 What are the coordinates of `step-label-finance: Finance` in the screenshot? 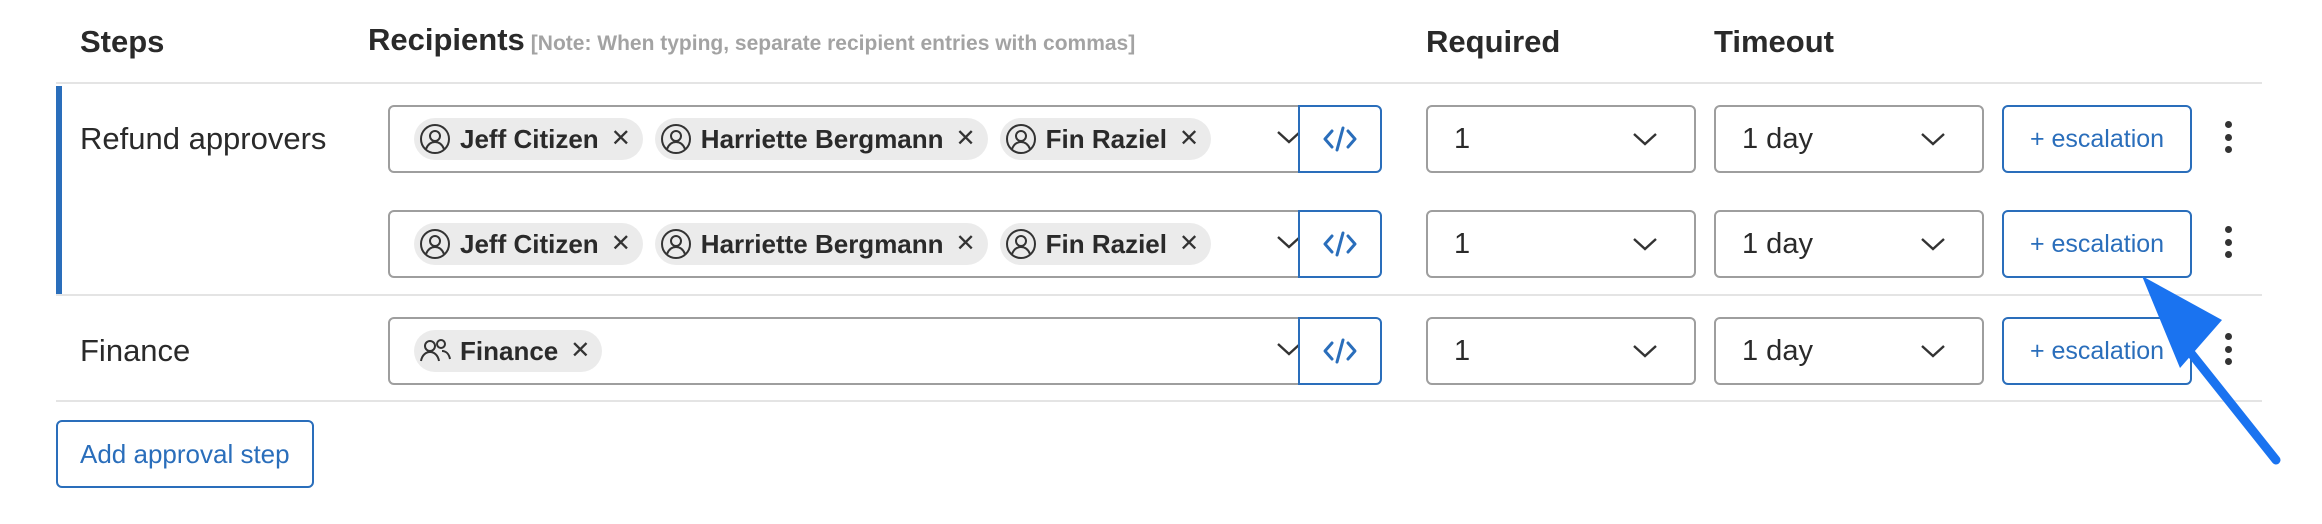 It's located at (135, 350).